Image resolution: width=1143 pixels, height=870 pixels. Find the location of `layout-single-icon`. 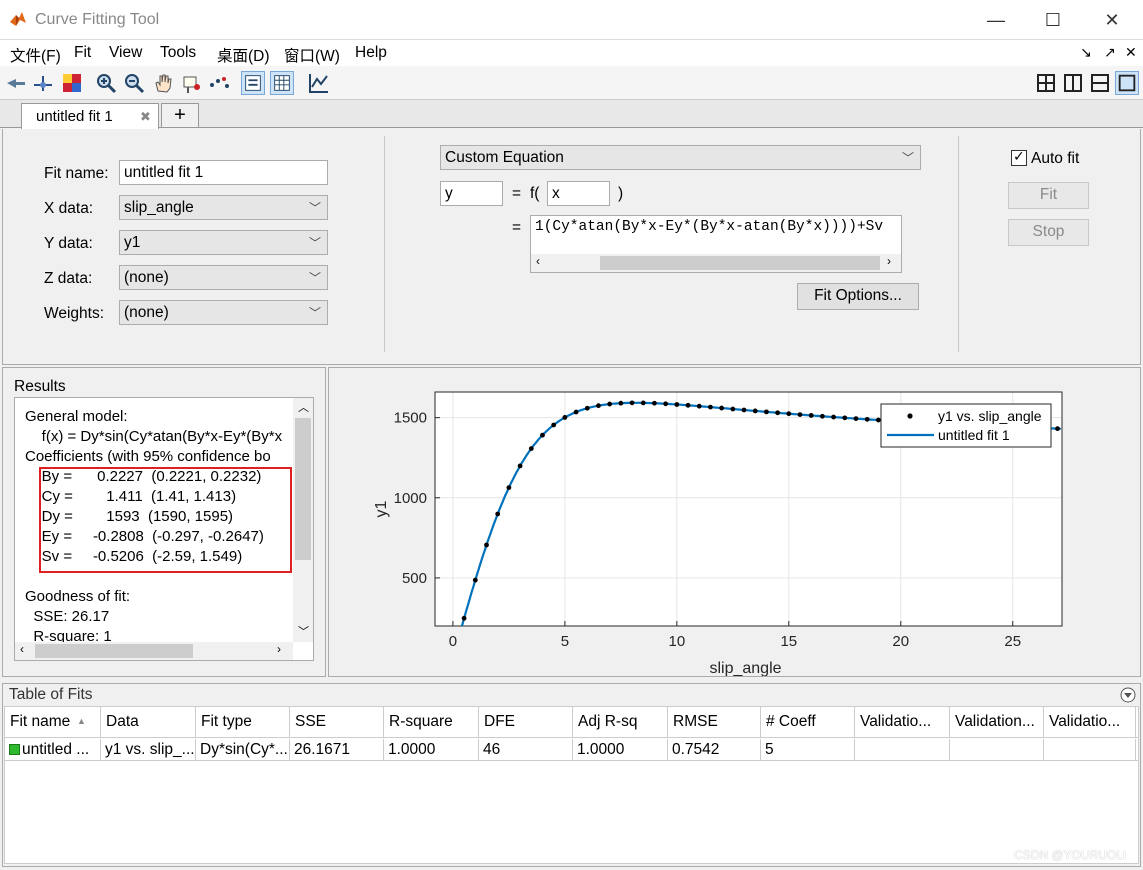

layout-single-icon is located at coordinates (1127, 83).